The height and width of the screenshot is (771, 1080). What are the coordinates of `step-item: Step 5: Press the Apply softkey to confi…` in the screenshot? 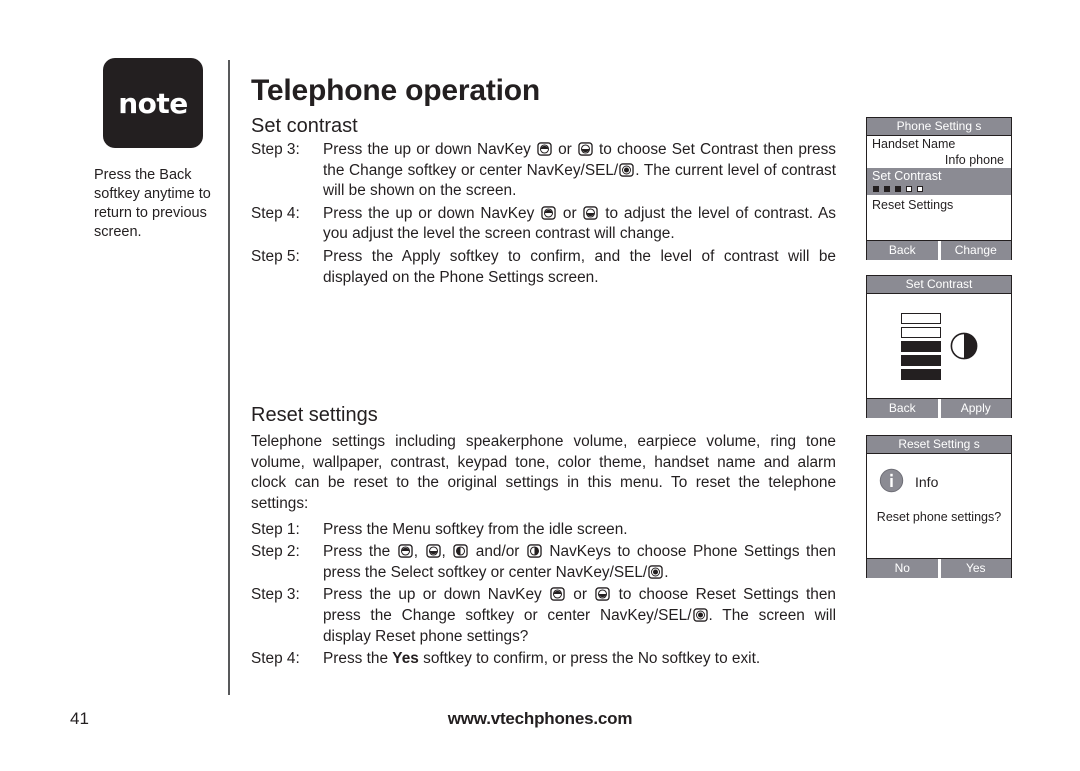 It's located at (543, 267).